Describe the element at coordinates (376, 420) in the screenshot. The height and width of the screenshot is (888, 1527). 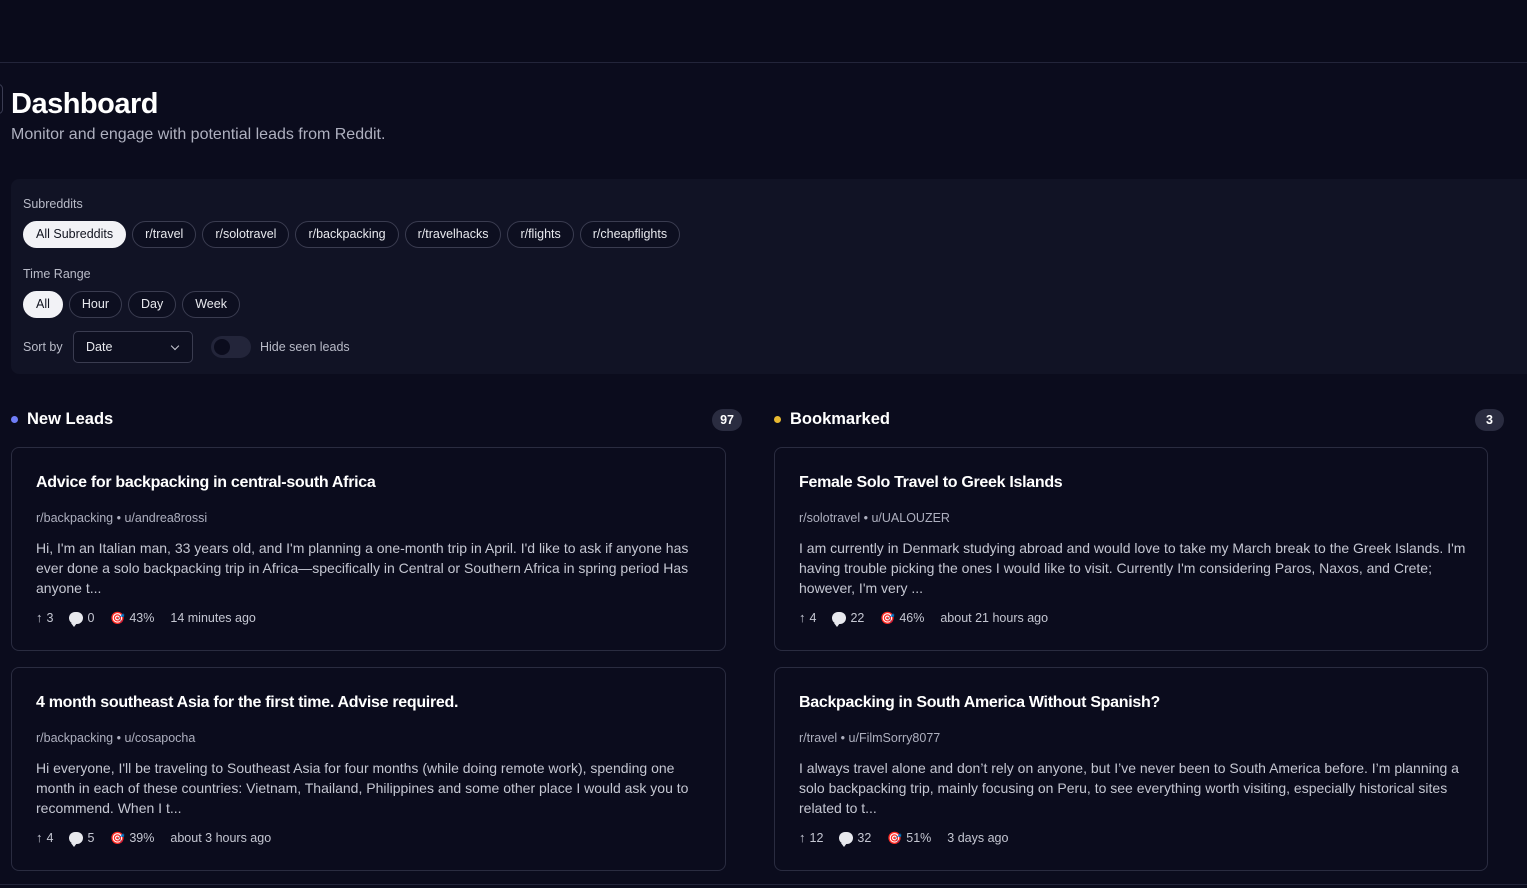
I see `new-leads-header: New Leads 97` at that location.